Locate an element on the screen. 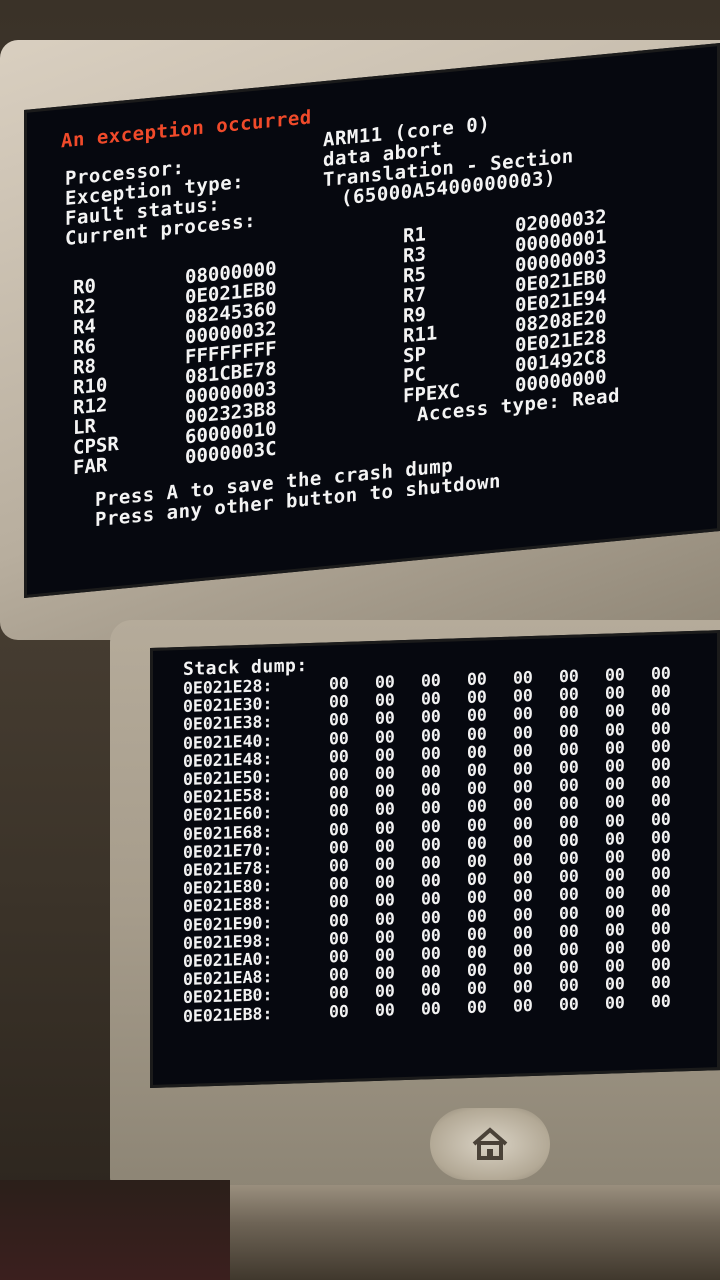 The width and height of the screenshot is (720, 1280). home-button is located at coordinates (490, 1144).